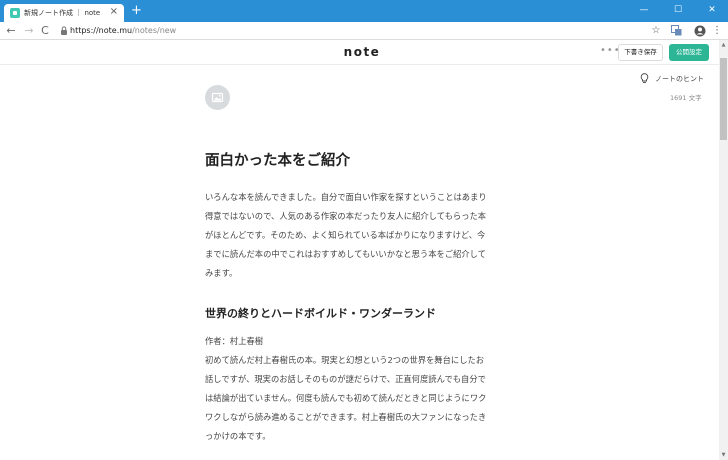 This screenshot has height=460, width=728. Describe the element at coordinates (689, 52) in the screenshot. I see `publish-settings-button: 公開設定` at that location.